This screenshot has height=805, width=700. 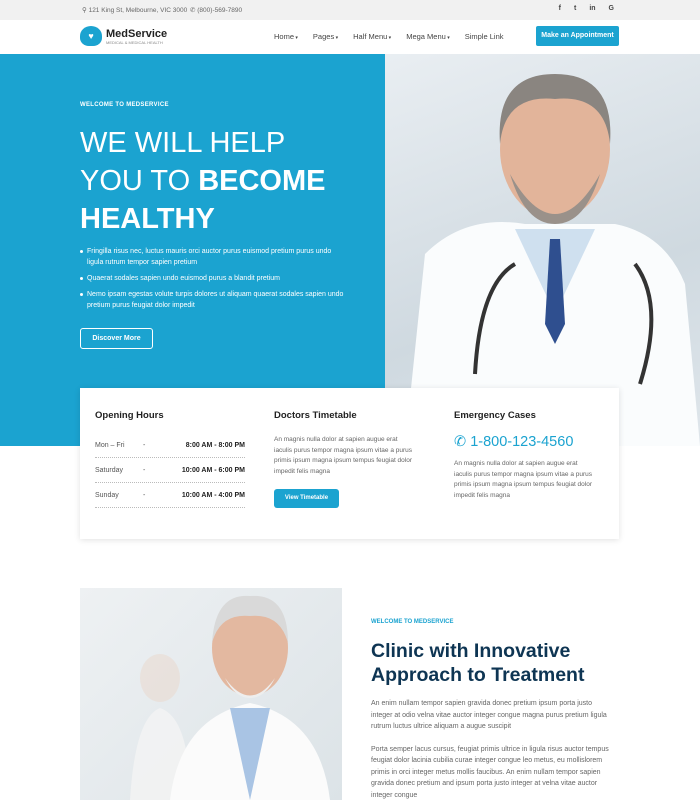 I want to click on phone: ✆ (800)-569-7890, so click(x=216, y=10).